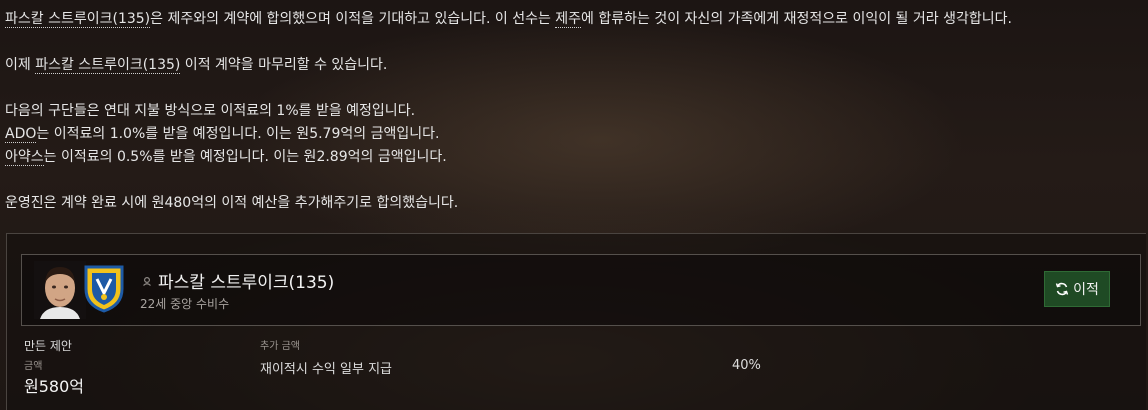 This screenshot has height=410, width=1148. I want to click on amount-value: 원580억, so click(54, 386).